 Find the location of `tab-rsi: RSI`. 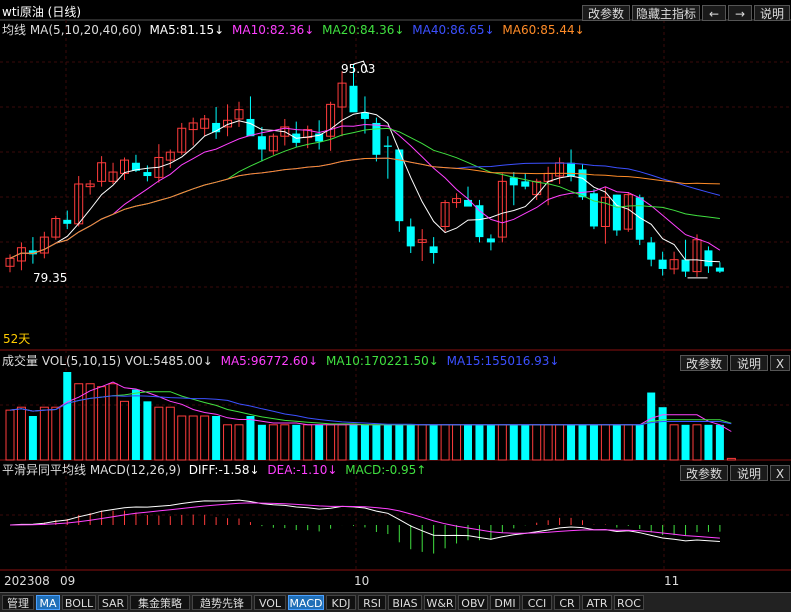

tab-rsi: RSI is located at coordinates (372, 602).